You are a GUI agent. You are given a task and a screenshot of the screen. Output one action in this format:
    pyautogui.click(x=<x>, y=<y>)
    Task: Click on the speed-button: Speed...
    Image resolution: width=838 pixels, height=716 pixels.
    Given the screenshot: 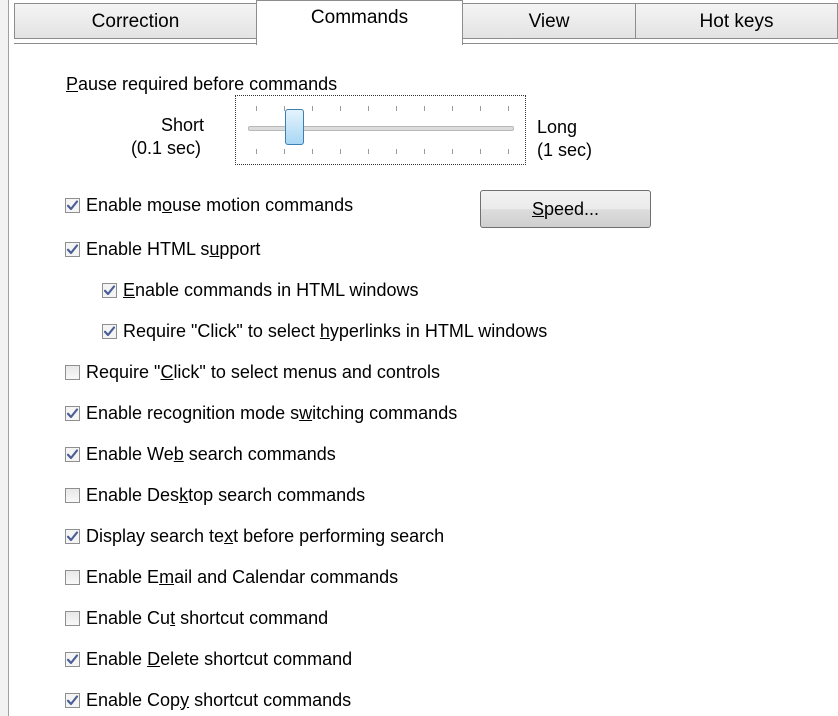 What is the action you would take?
    pyautogui.click(x=565, y=209)
    